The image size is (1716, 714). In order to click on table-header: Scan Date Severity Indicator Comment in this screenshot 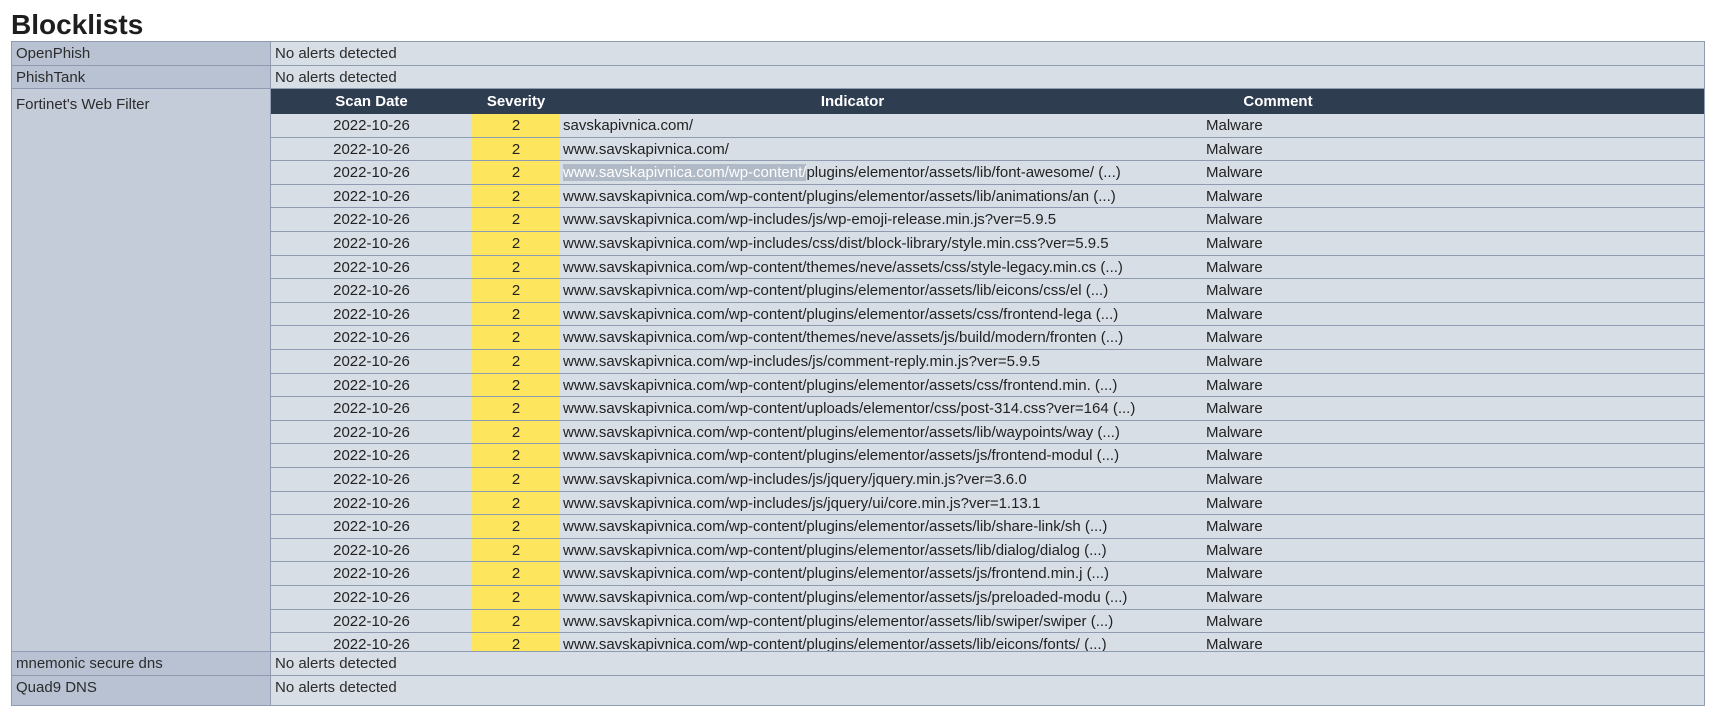, I will do `click(987, 101)`.